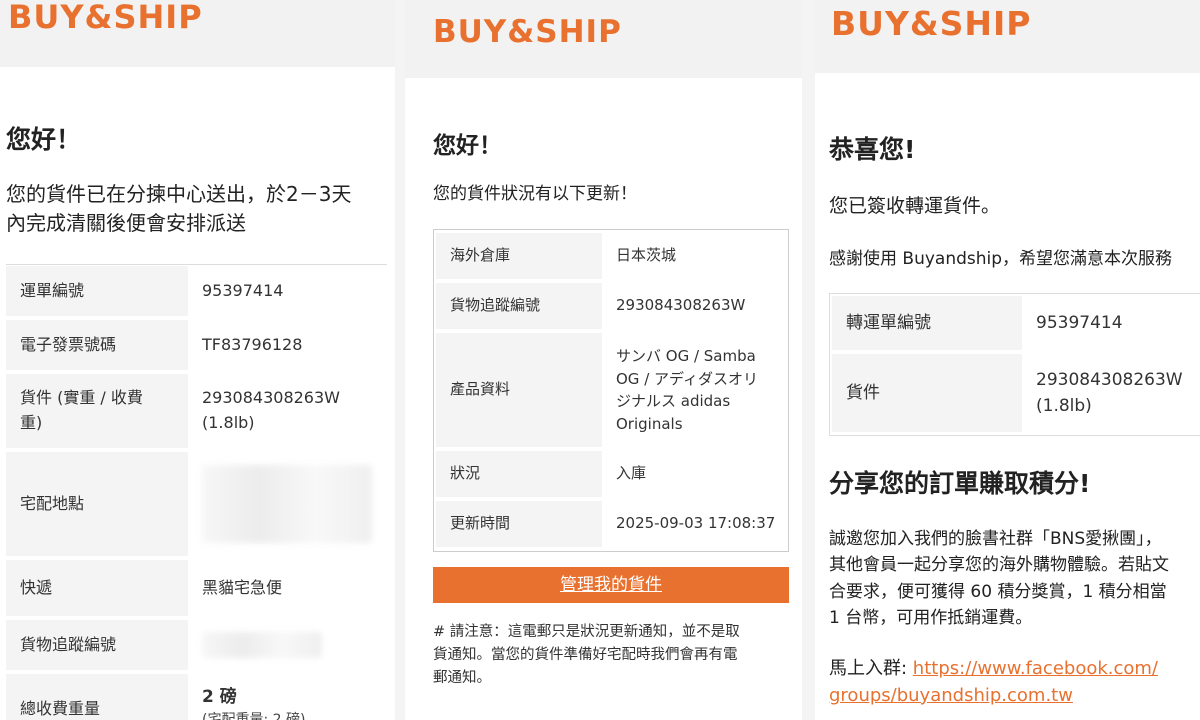 The image size is (1200, 720). I want to click on received-message: 您已簽收轉運貨件。, so click(915, 206).